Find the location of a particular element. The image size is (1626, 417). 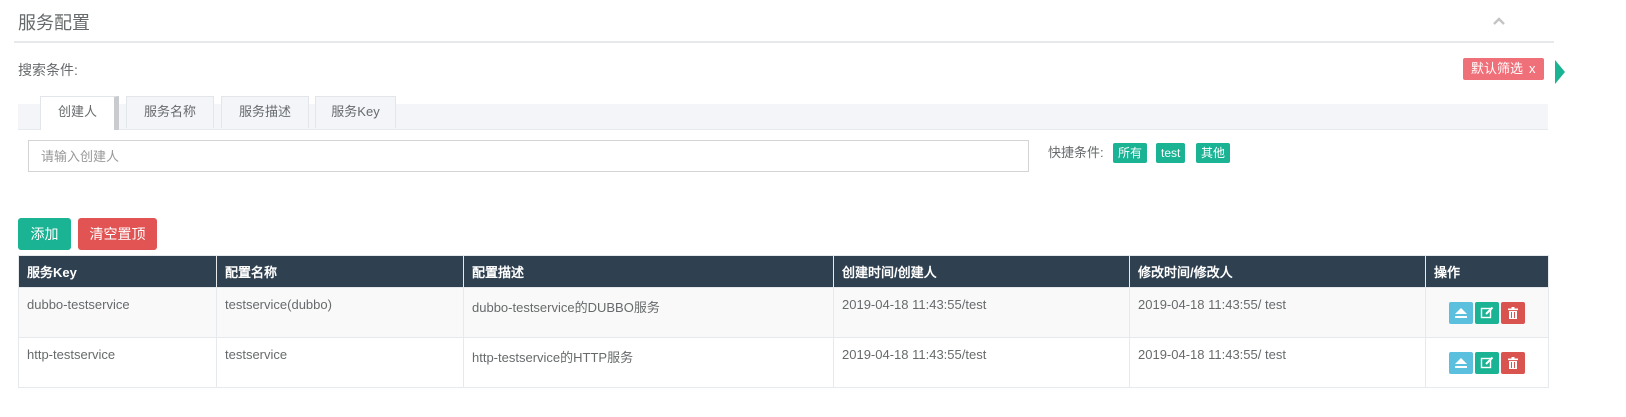

chevron-up-icon is located at coordinates (1499, 21).